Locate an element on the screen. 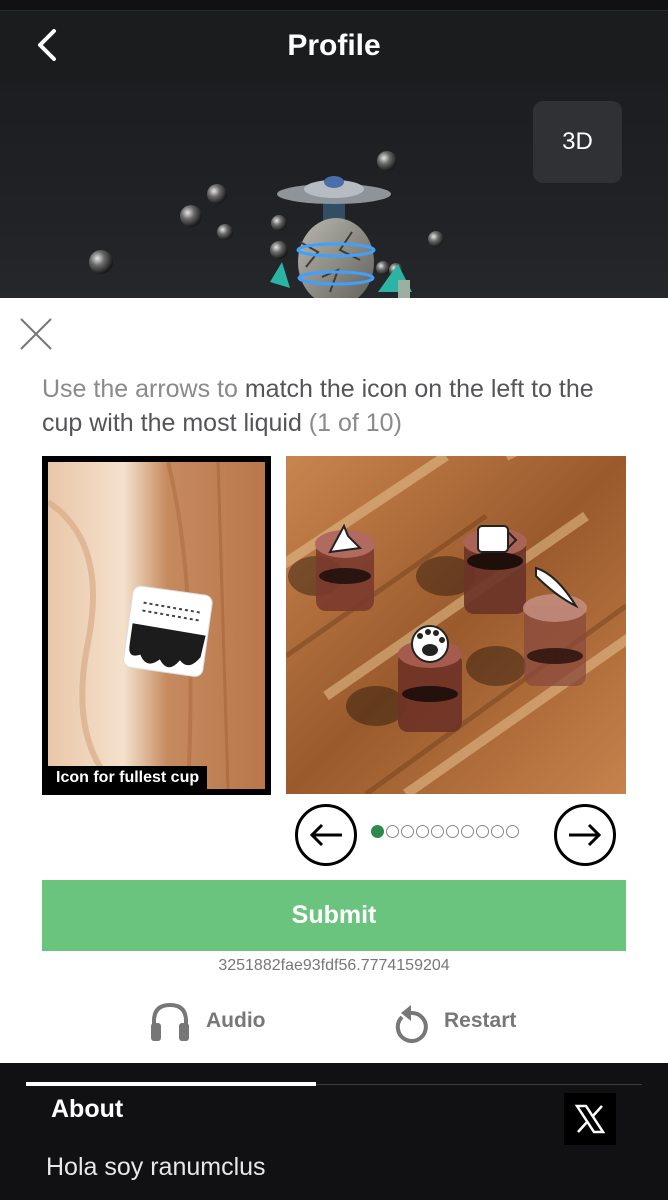 This screenshot has height=1200, width=668. divider is located at coordinates (479, 1084).